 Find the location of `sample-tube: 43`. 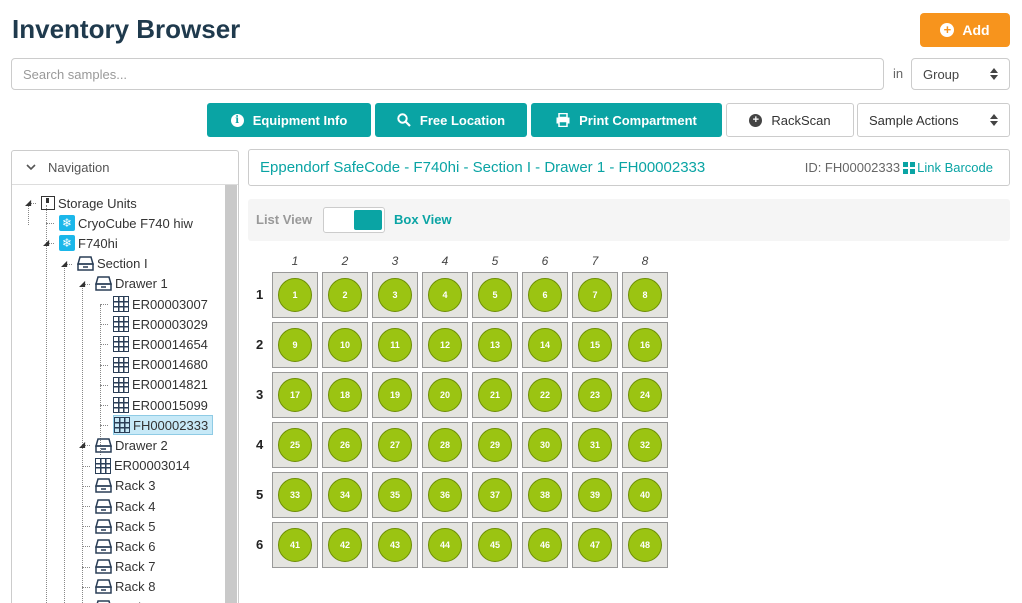

sample-tube: 43 is located at coordinates (395, 545).